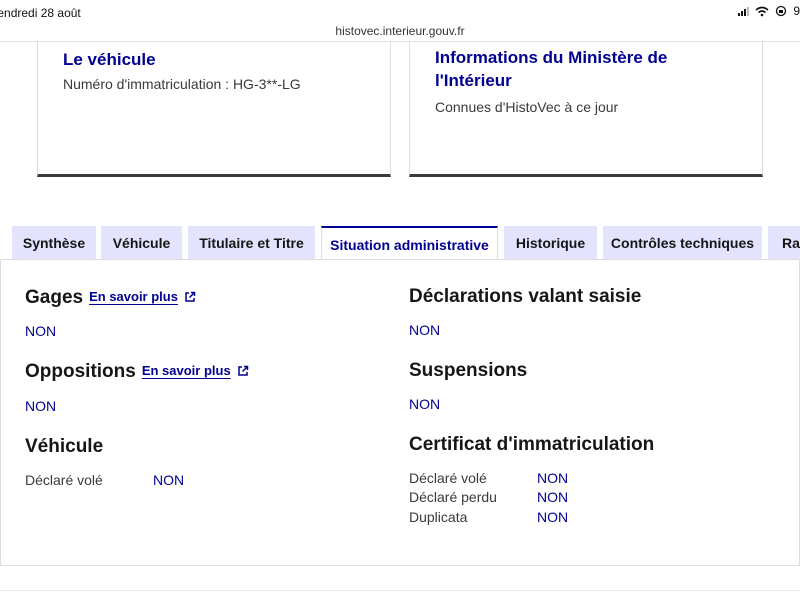 The height and width of the screenshot is (600, 800). I want to click on oppositions-learn-more-link: En savoir plus, so click(195, 370).